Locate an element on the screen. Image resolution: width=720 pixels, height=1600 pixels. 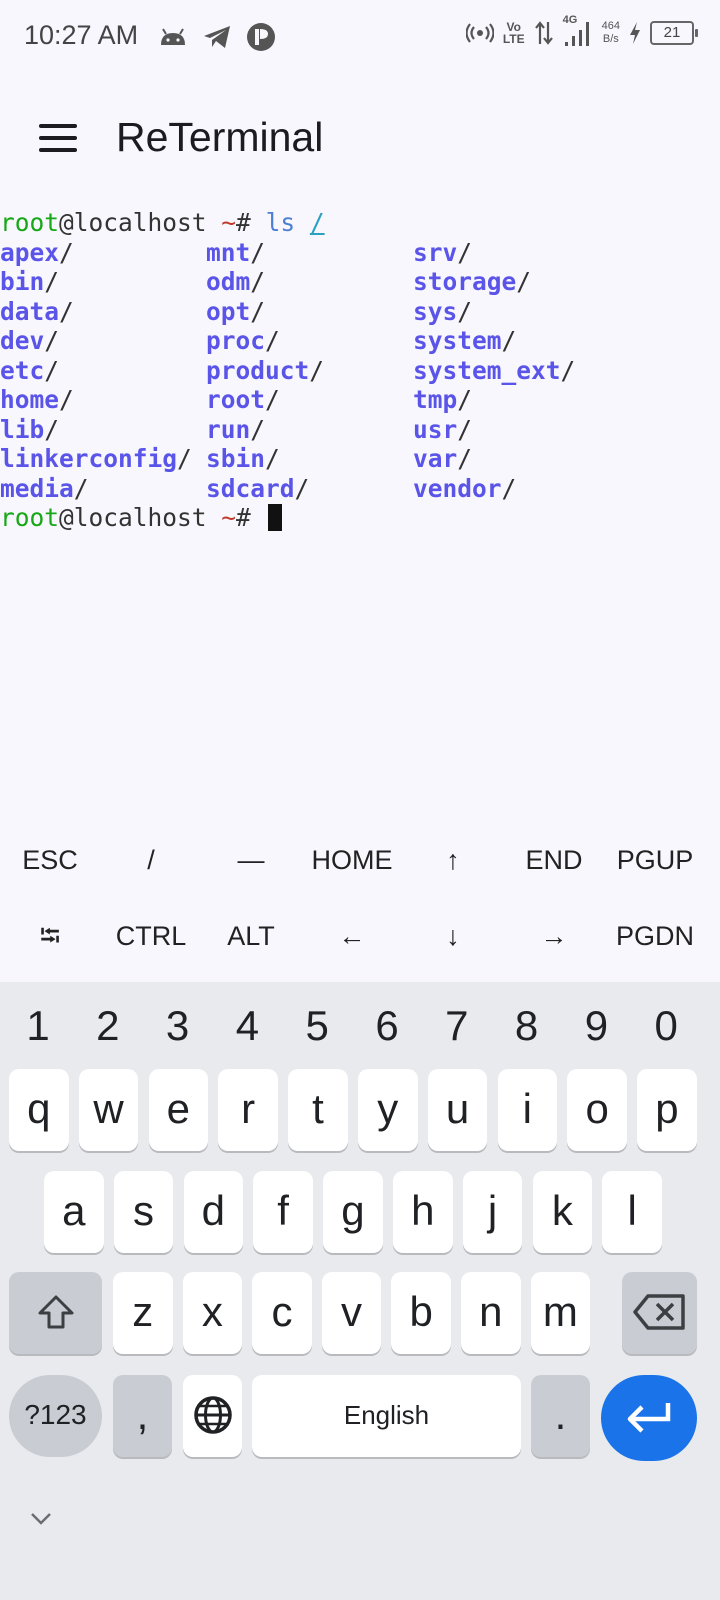
status-bar: 10:27 AM Vo LTE 4G 464 B/s 21 is located at coordinates (360, 38).